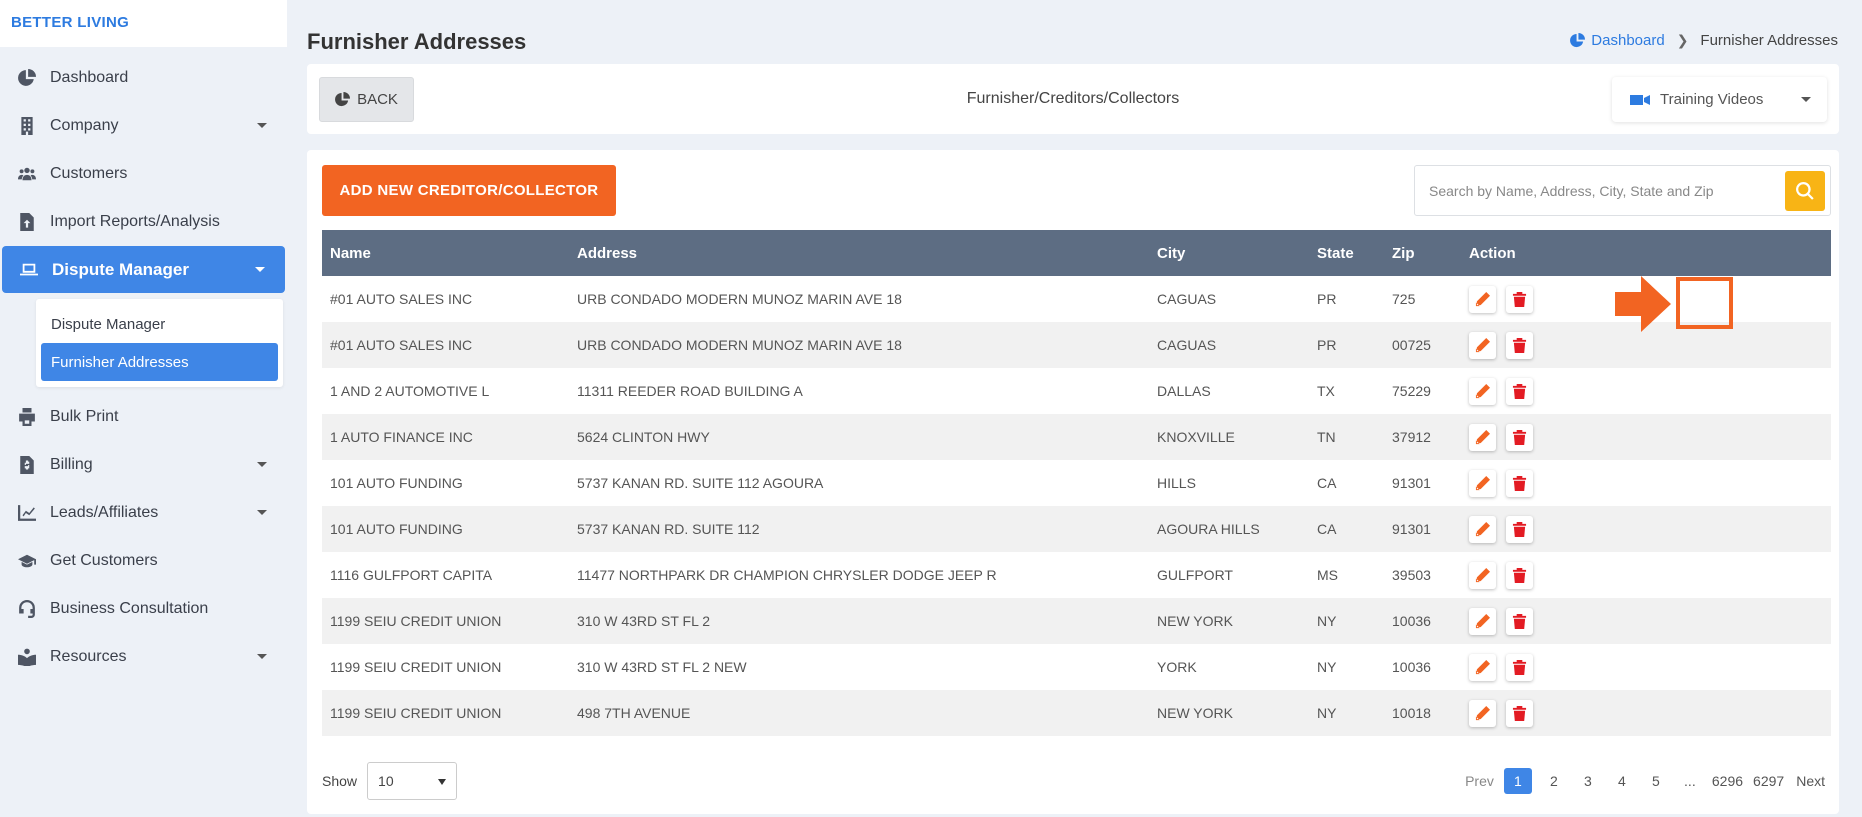 Image resolution: width=1862 pixels, height=817 pixels. Describe the element at coordinates (1600, 190) in the screenshot. I see `search-input` at that location.